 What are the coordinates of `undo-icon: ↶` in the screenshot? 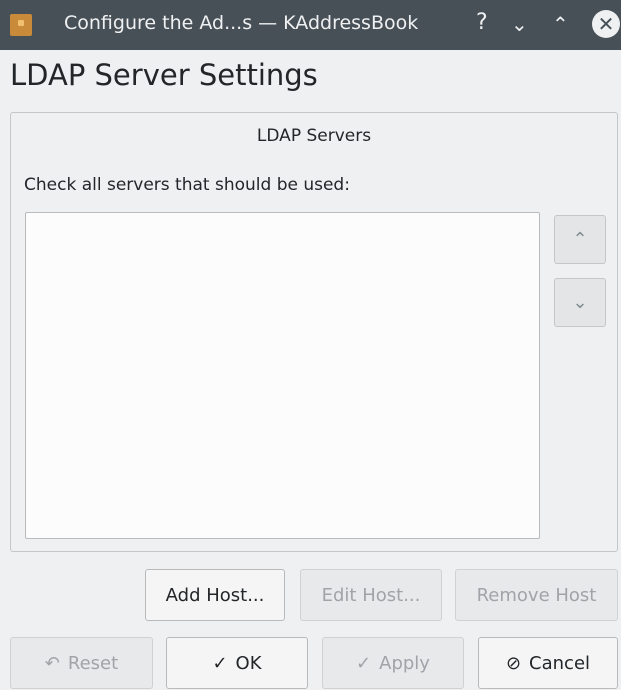 It's located at (52, 663).